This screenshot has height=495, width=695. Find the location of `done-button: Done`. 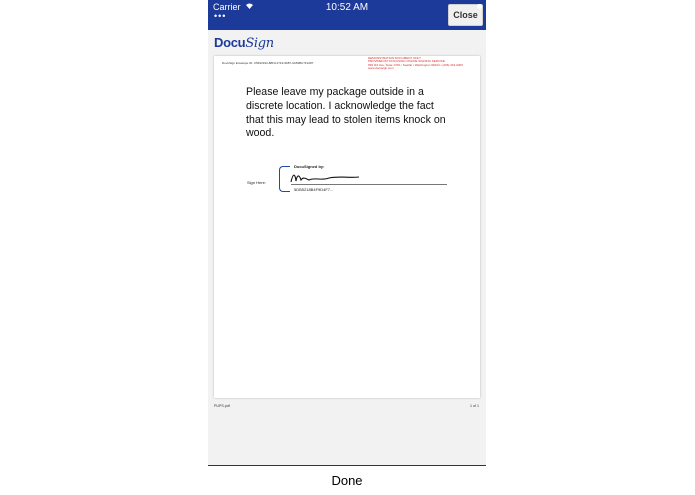

done-button: Done is located at coordinates (347, 480).